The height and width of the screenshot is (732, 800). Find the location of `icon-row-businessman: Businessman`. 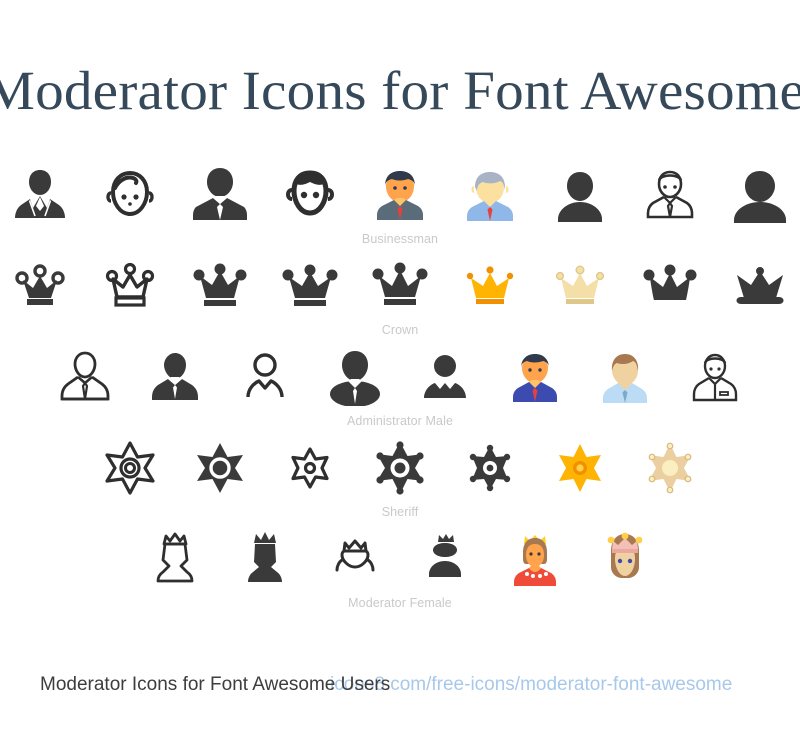

icon-row-businessman: Businessman is located at coordinates (400, 207).